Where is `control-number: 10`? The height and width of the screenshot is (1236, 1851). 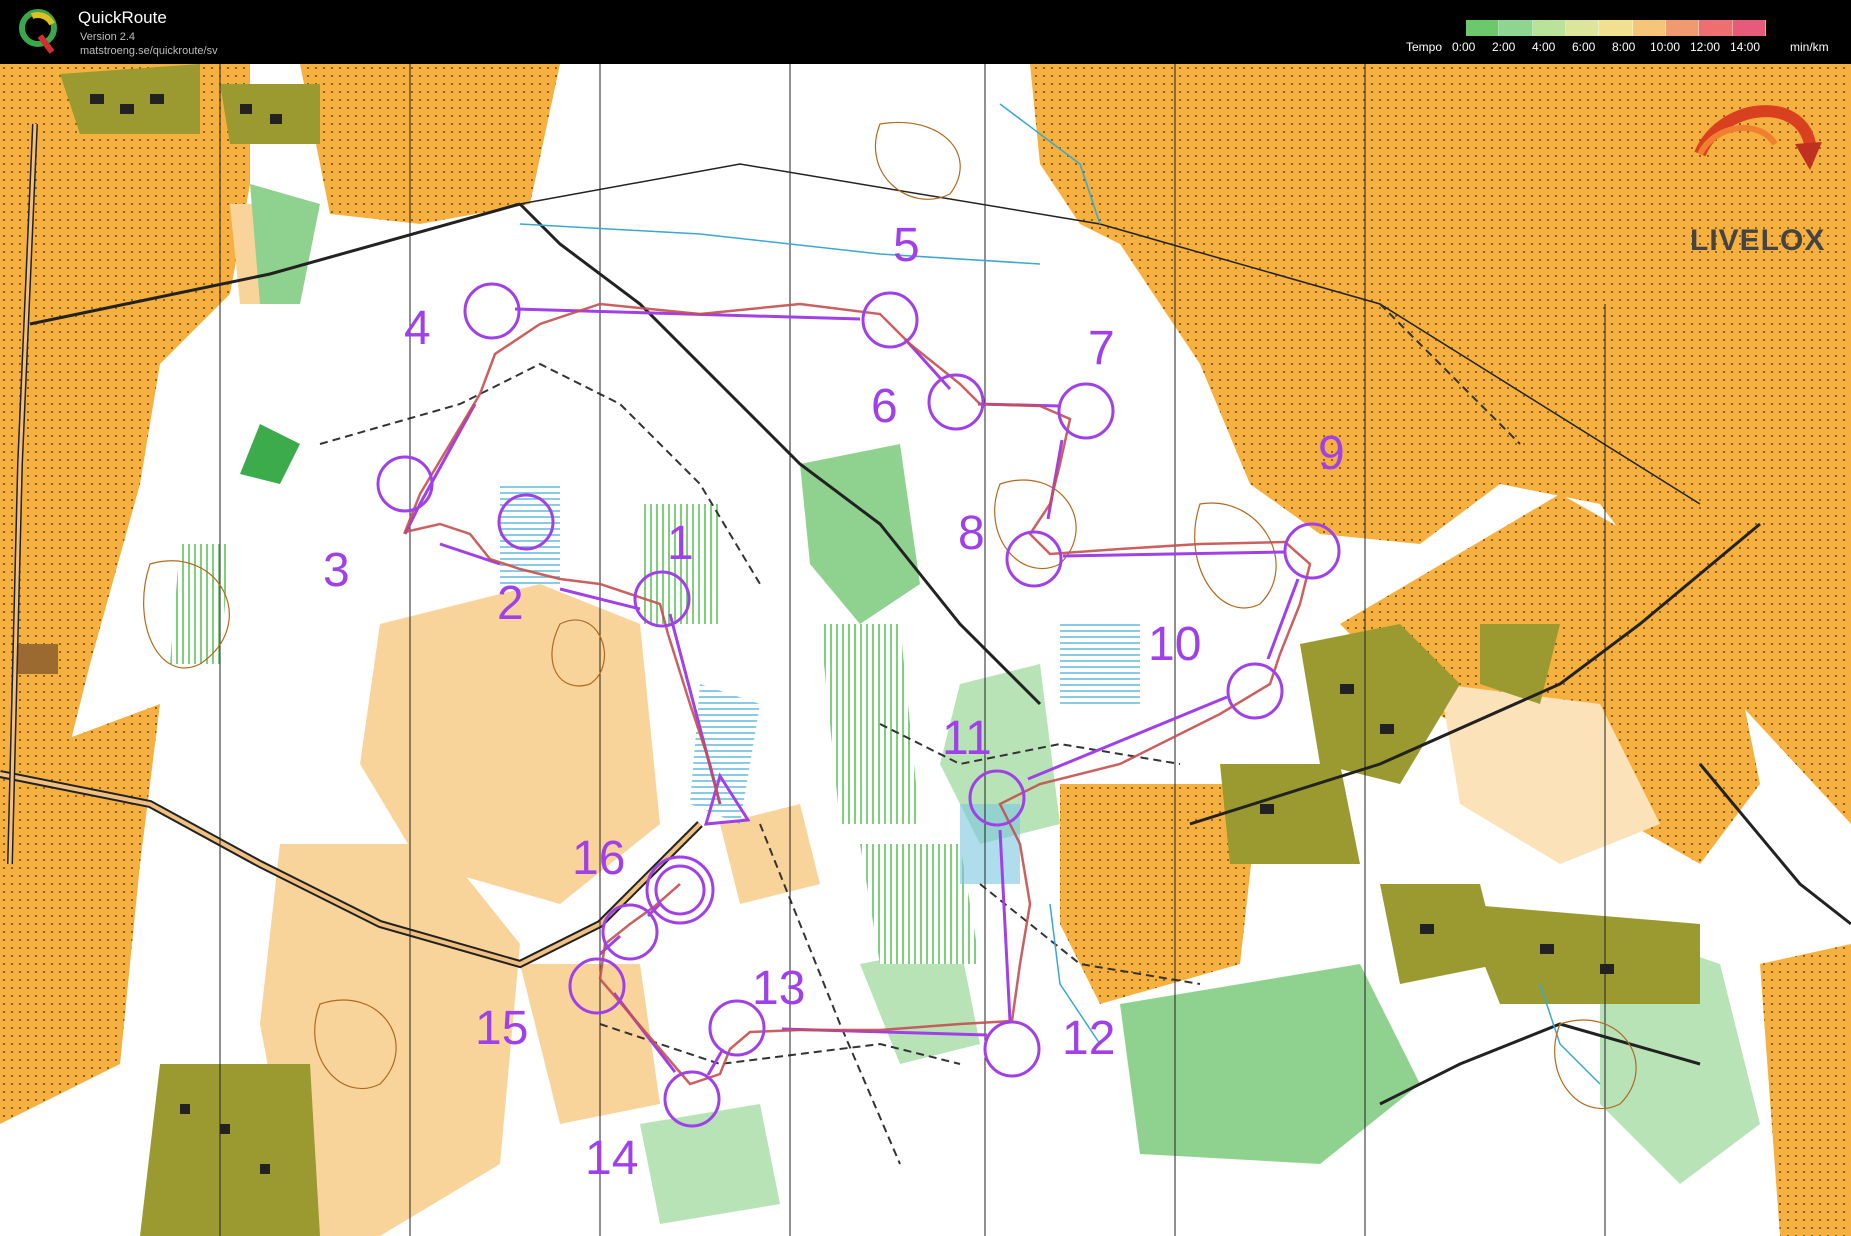 control-number: 10 is located at coordinates (1174, 644).